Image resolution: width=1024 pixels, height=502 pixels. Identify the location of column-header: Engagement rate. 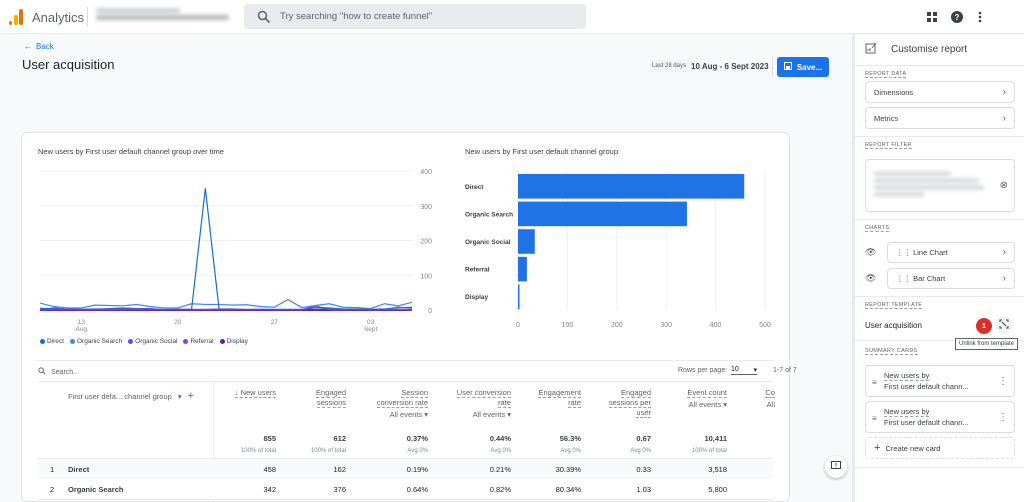
(559, 398).